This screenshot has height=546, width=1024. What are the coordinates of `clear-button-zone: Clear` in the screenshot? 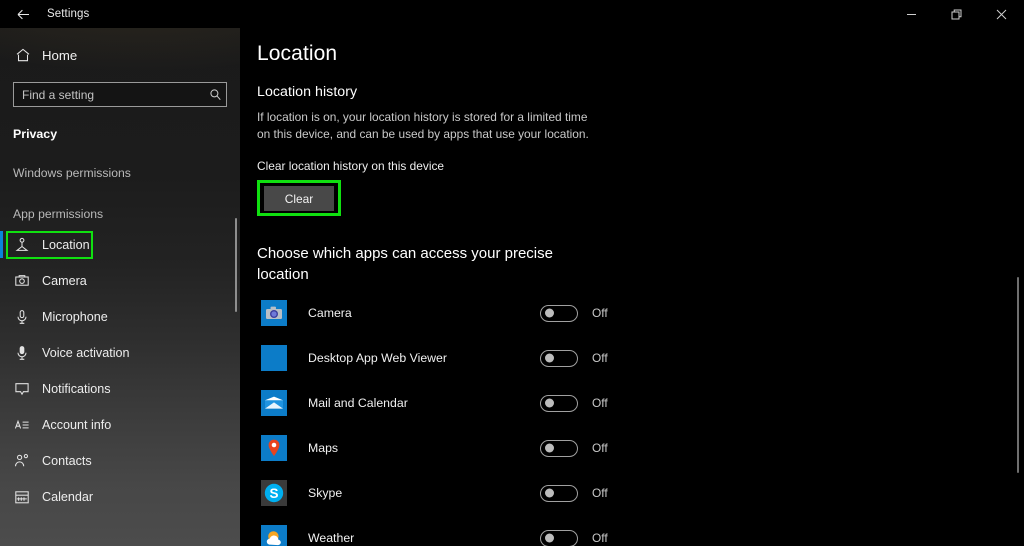 It's located at (299, 198).